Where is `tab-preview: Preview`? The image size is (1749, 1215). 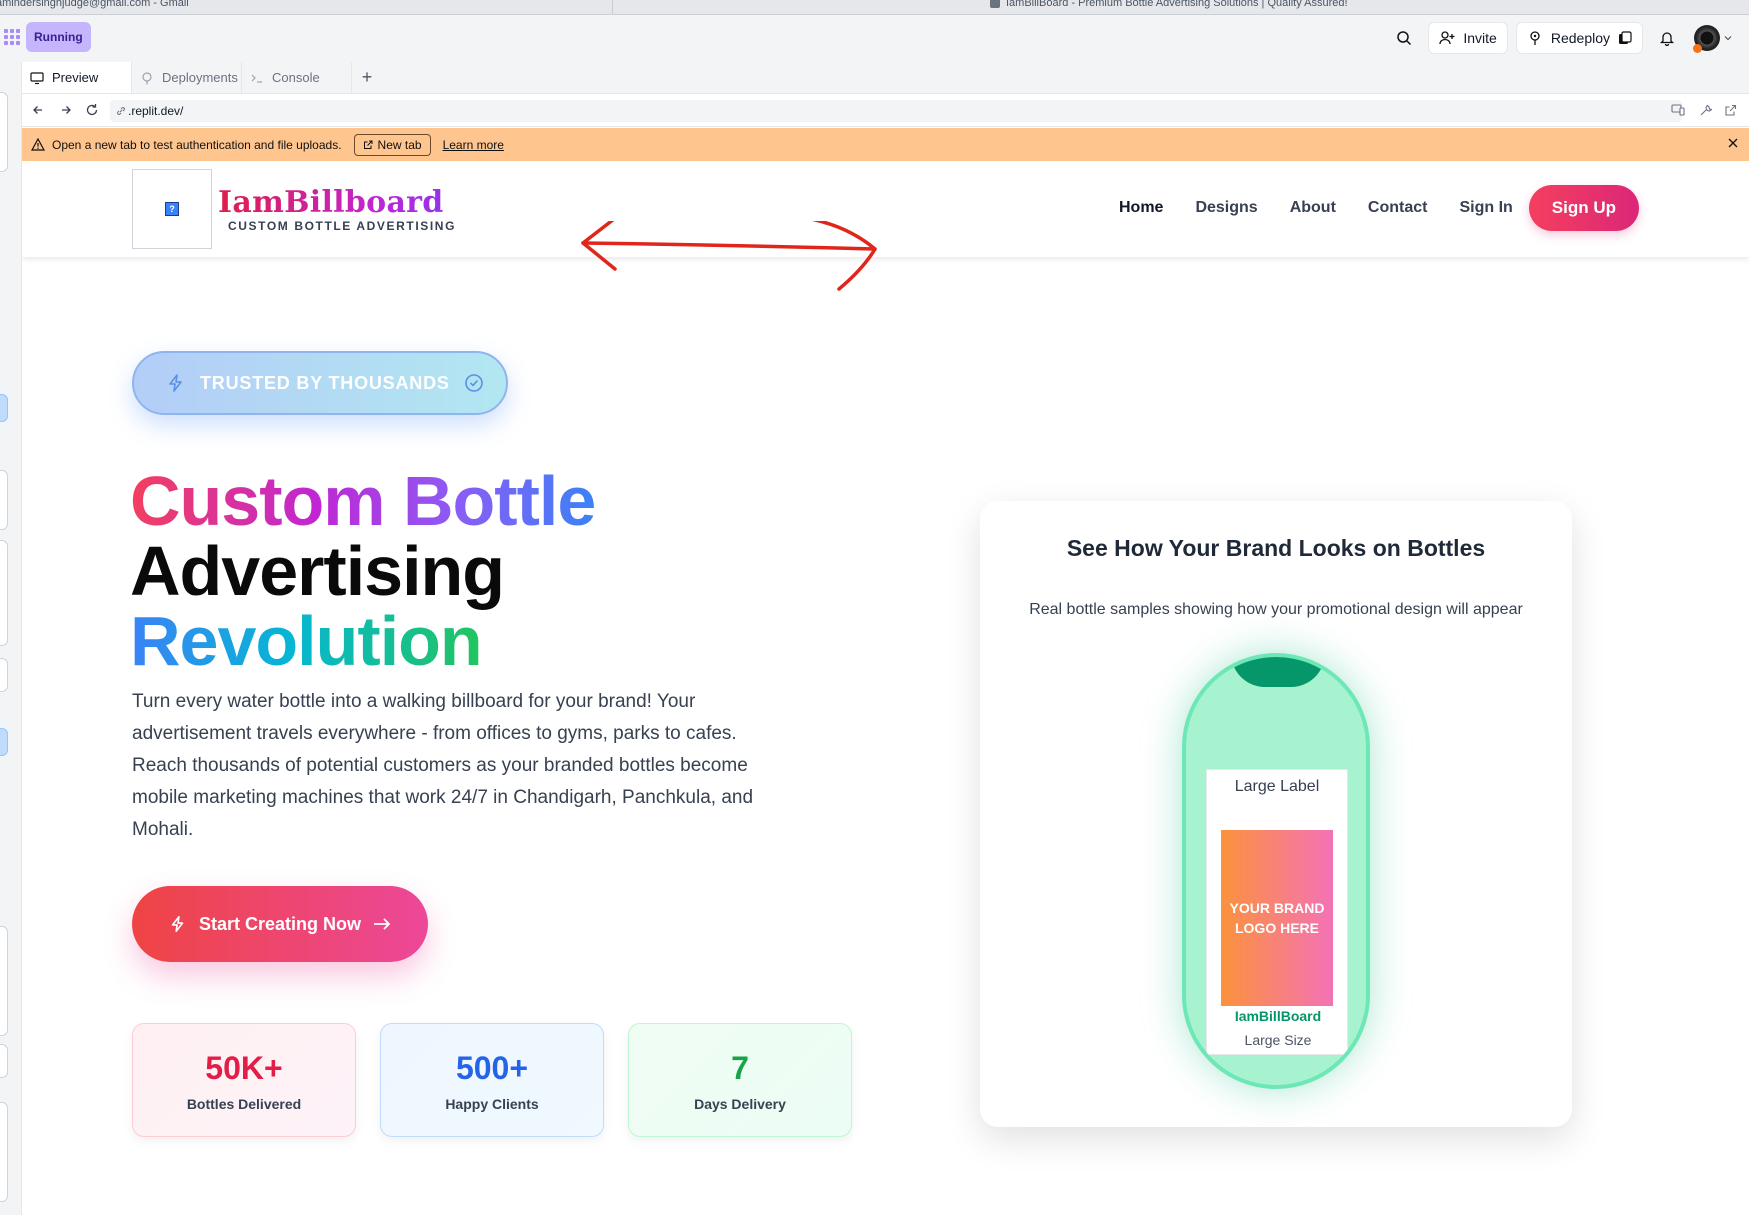 tab-preview: Preview is located at coordinates (77, 77).